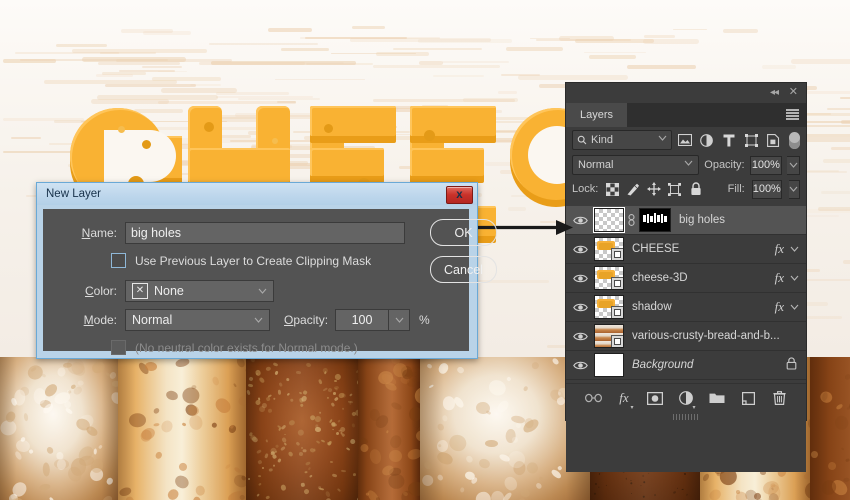 This screenshot has width=850, height=500. Describe the element at coordinates (766, 189) in the screenshot. I see `fill-value-field: 100%` at that location.